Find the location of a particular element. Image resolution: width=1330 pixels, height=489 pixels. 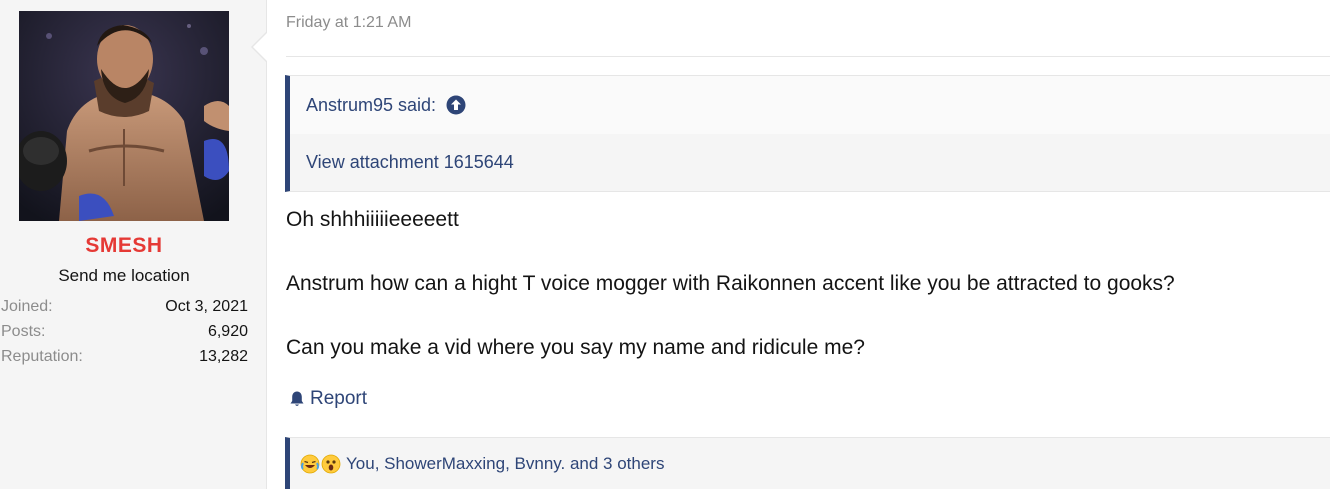

quote-author: Anstrum95 said: is located at coordinates (371, 105).